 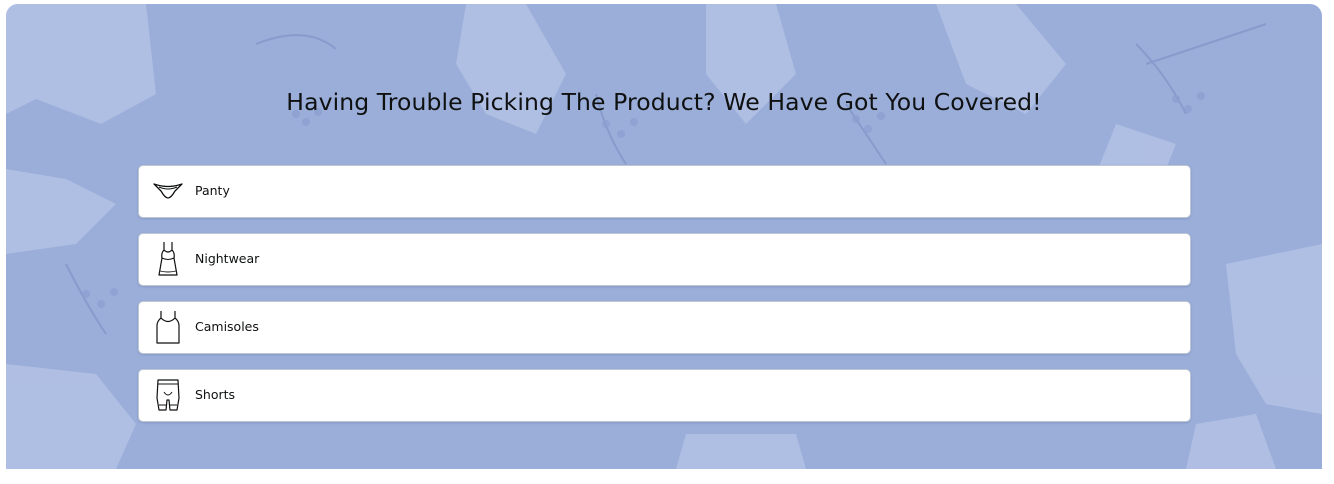 What do you see at coordinates (664, 191) in the screenshot?
I see `product-item-panty: Panty` at bounding box center [664, 191].